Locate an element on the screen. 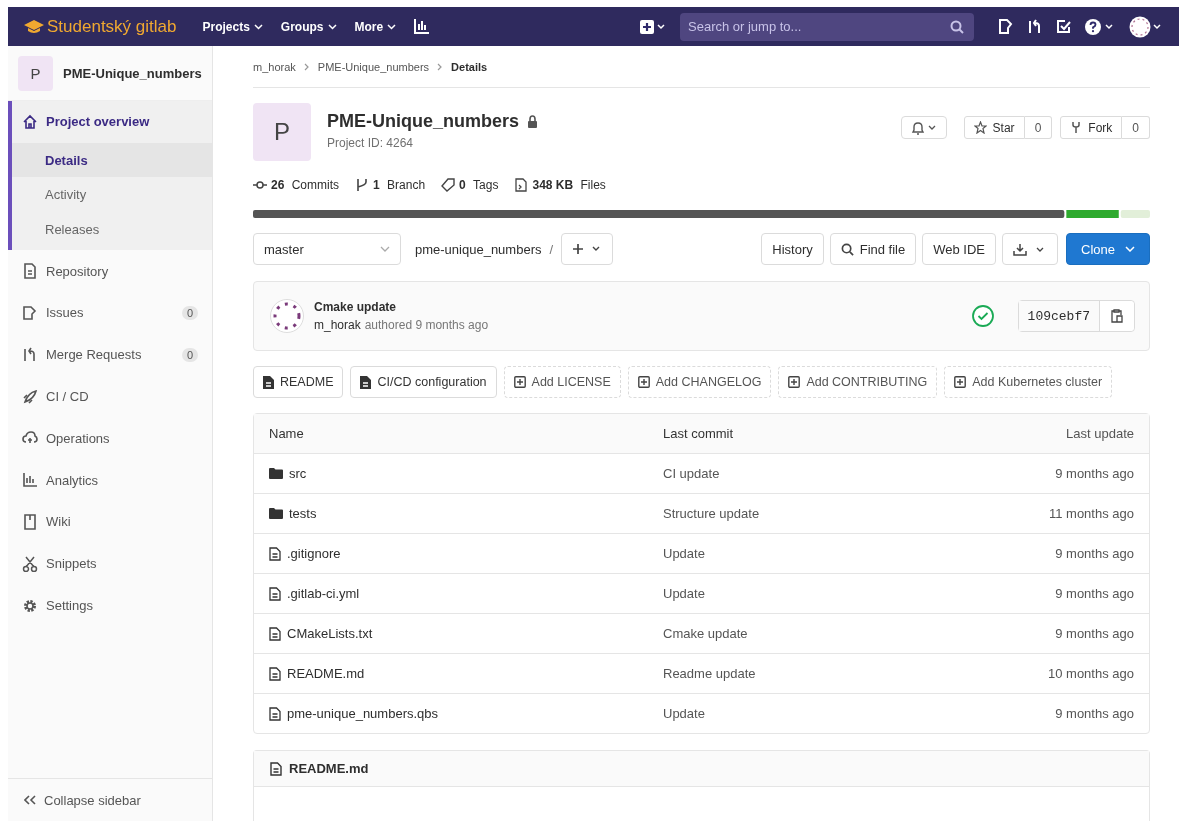 The height and width of the screenshot is (821, 1179). file-name-link: .gitignore is located at coordinates (314, 553).